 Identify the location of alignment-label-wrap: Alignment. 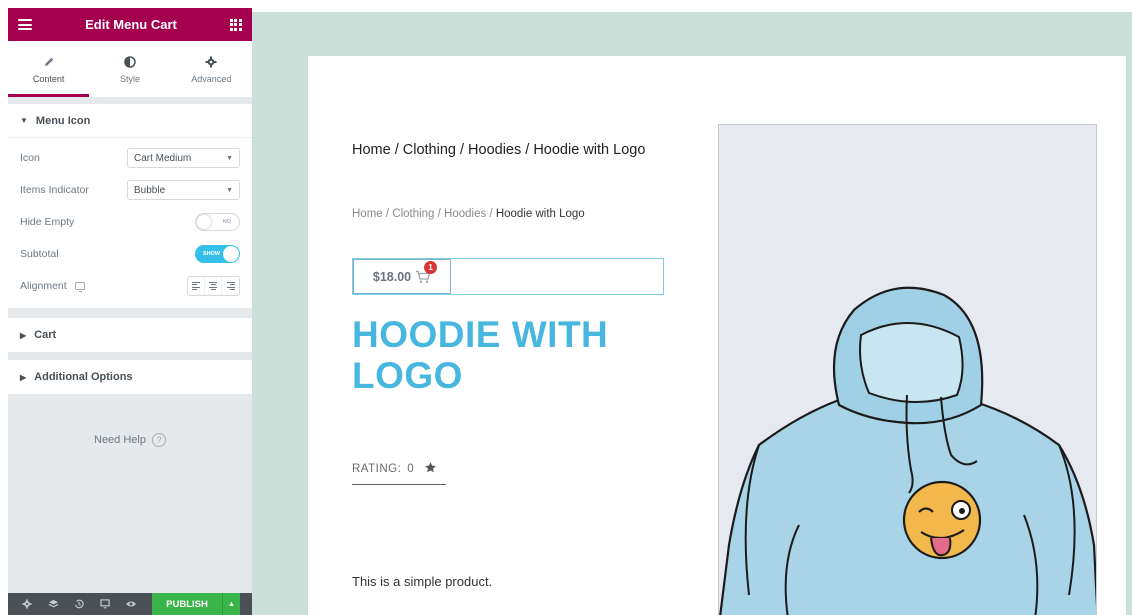
(52, 286).